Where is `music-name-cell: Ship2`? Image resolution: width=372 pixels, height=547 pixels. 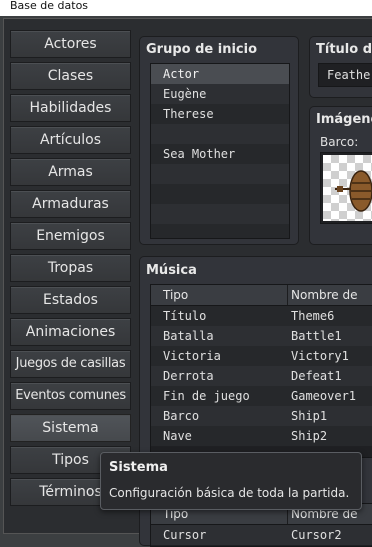
music-name-cell: Ship2 is located at coordinates (309, 436).